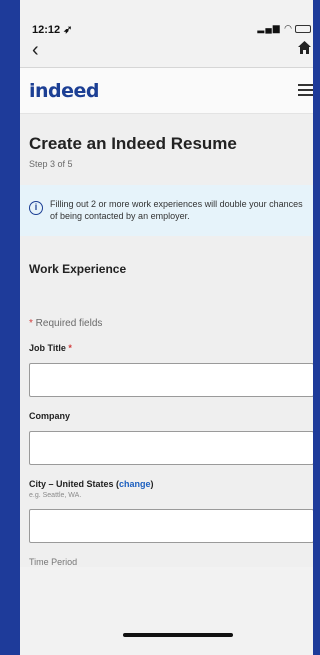 The image size is (320, 655). I want to click on city-hint: e.g. Seattle, WA., so click(55, 495).